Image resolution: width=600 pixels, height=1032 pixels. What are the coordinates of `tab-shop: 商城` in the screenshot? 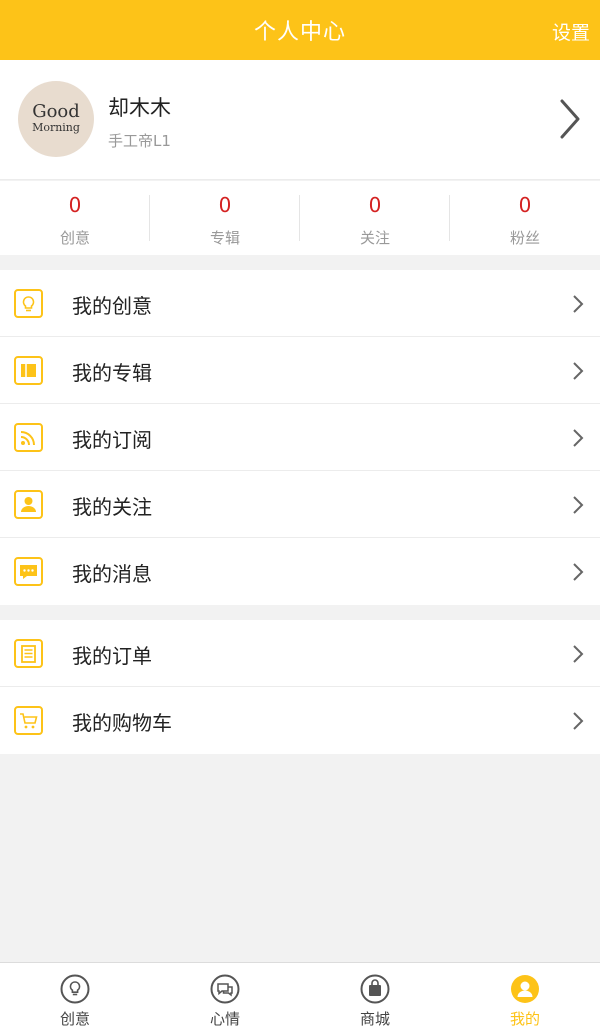 It's located at (375, 997).